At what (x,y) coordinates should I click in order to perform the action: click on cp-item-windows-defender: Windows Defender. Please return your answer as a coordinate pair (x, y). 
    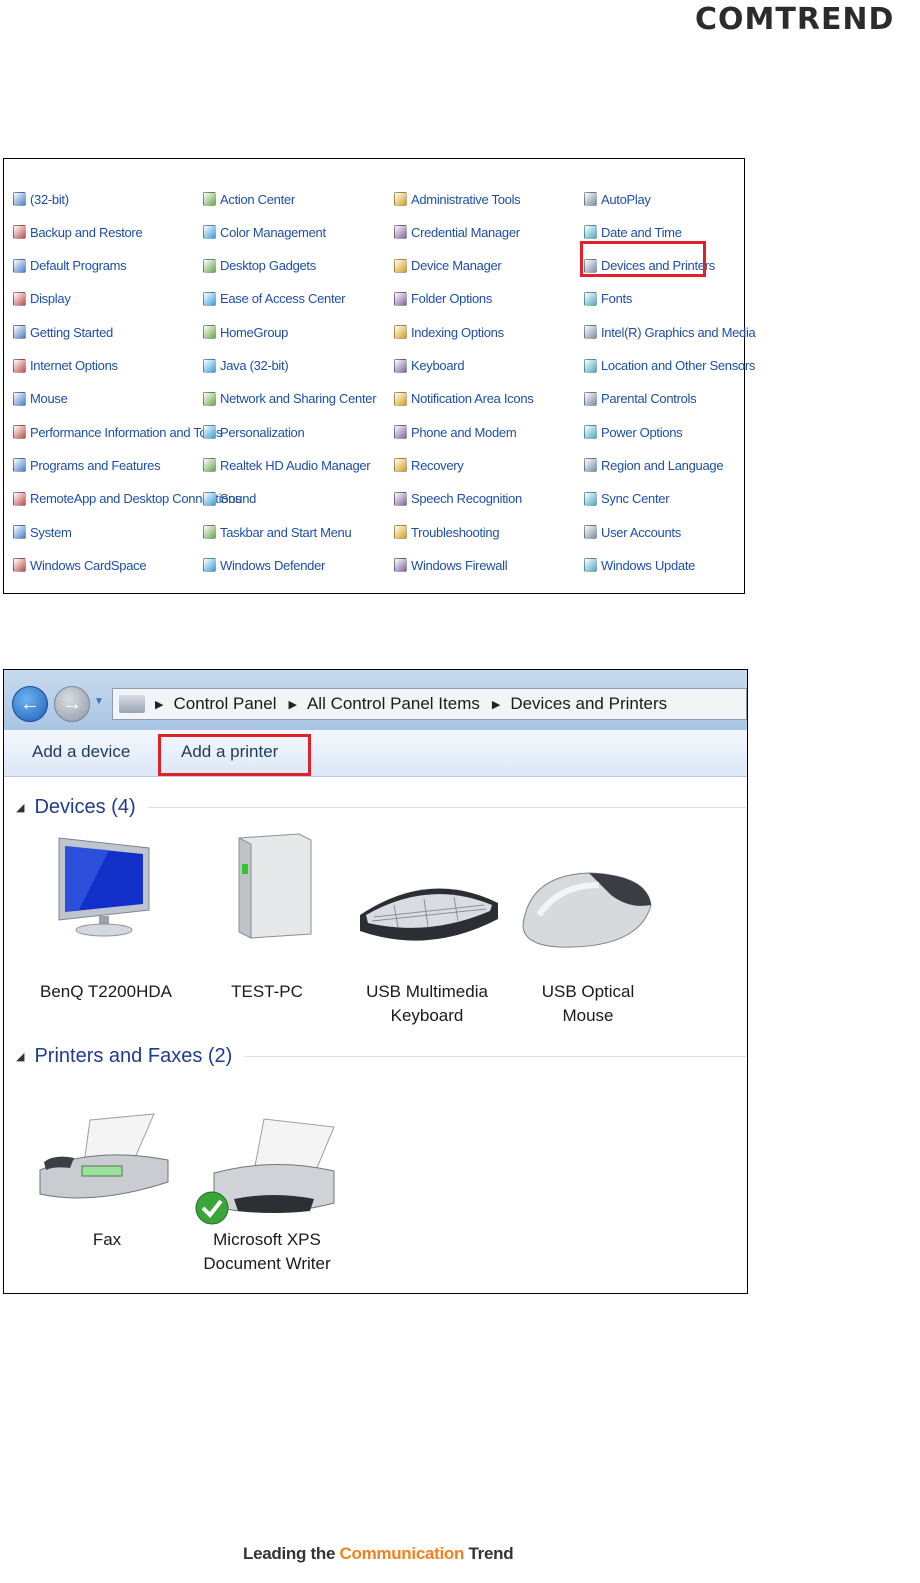
    Looking at the image, I should click on (264, 565).